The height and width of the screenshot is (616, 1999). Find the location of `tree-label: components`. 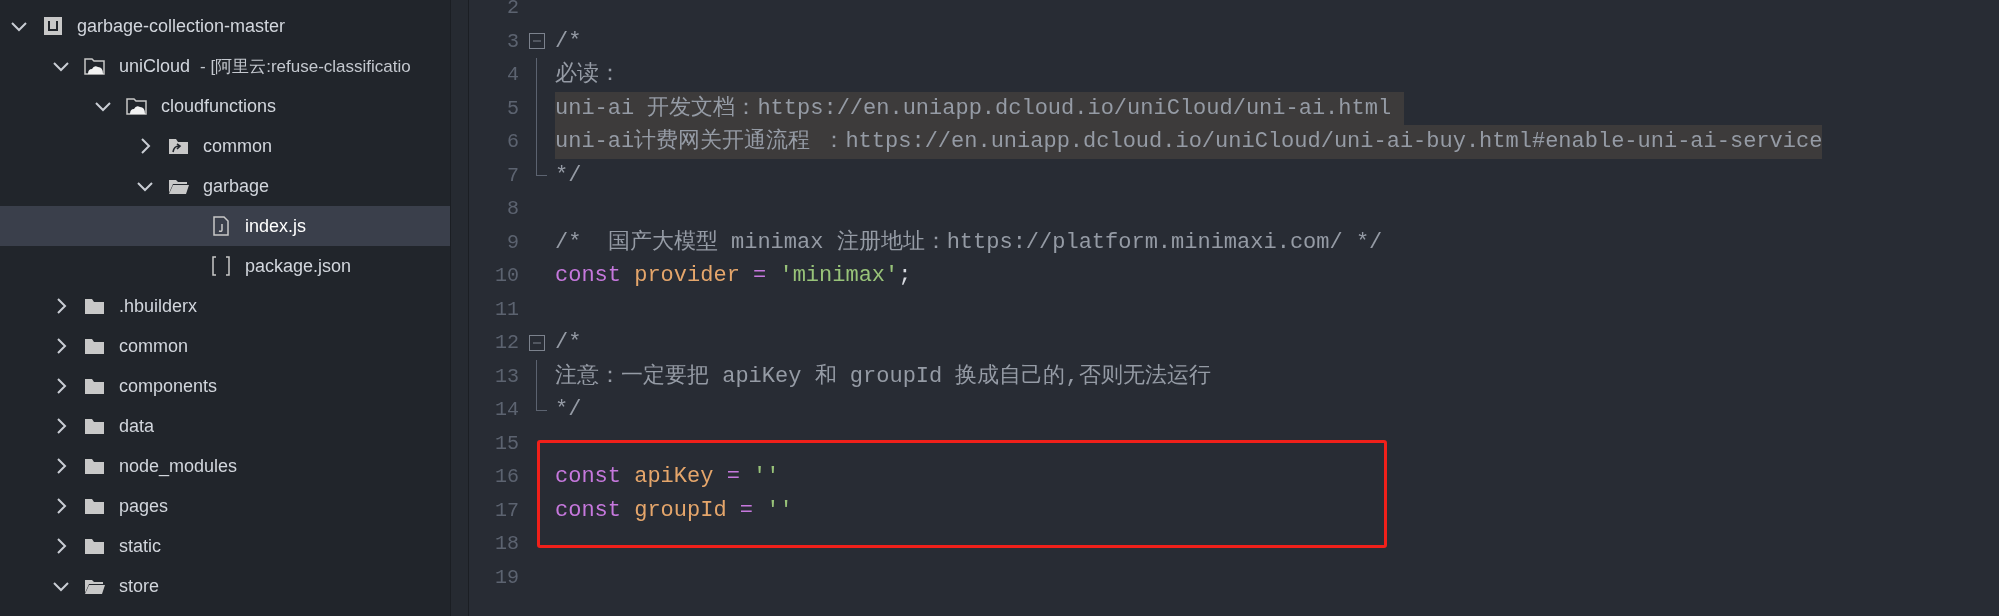

tree-label: components is located at coordinates (168, 386).